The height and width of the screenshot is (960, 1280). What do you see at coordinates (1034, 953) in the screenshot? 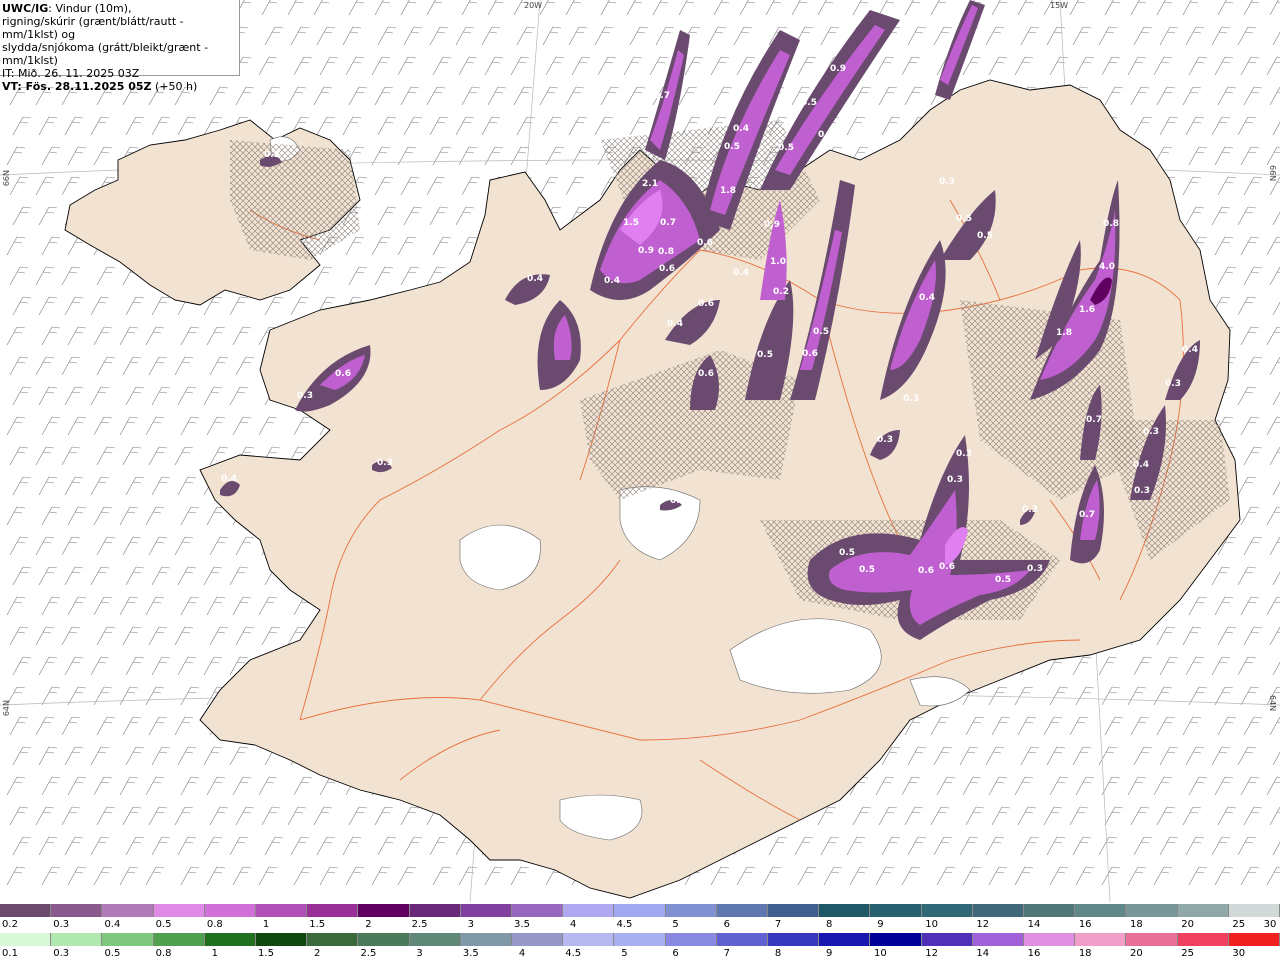
I see `scale-label: 16` at bounding box center [1034, 953].